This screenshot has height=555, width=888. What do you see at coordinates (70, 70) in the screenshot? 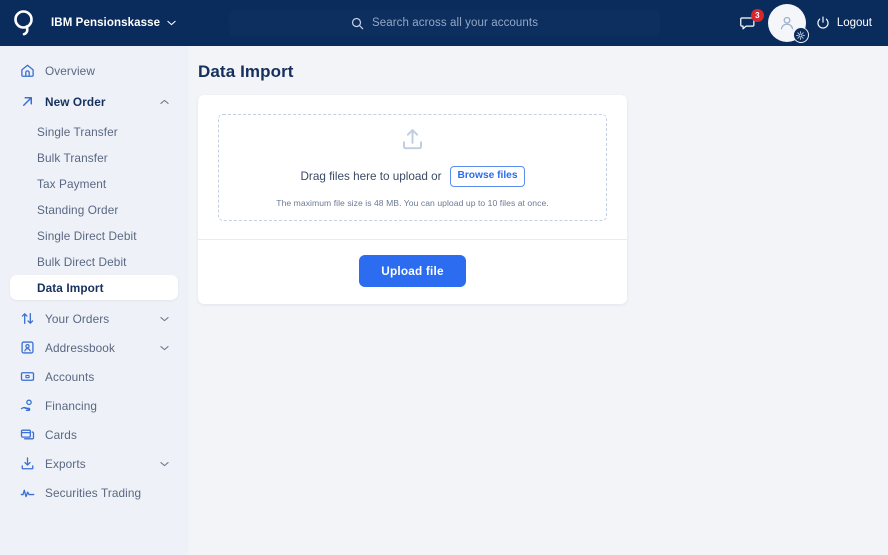
I see `sidebar-item-label: Overview` at bounding box center [70, 70].